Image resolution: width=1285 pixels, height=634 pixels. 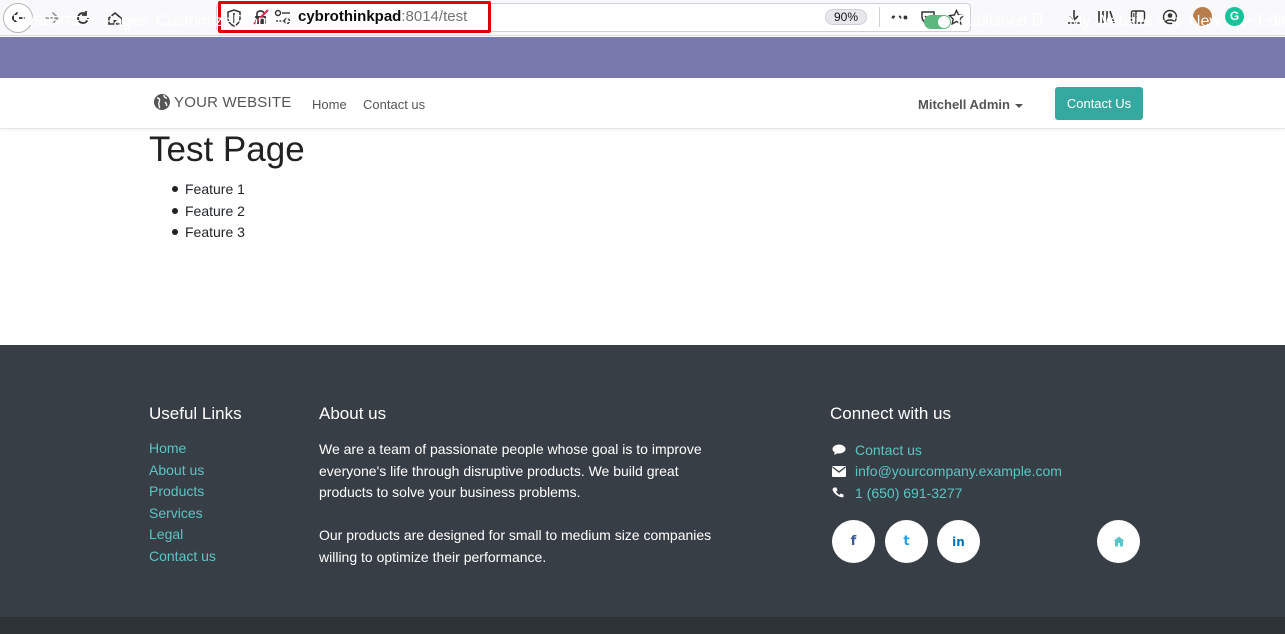 What do you see at coordinates (182, 493) in the screenshot?
I see `footer-link-products: Products` at bounding box center [182, 493].